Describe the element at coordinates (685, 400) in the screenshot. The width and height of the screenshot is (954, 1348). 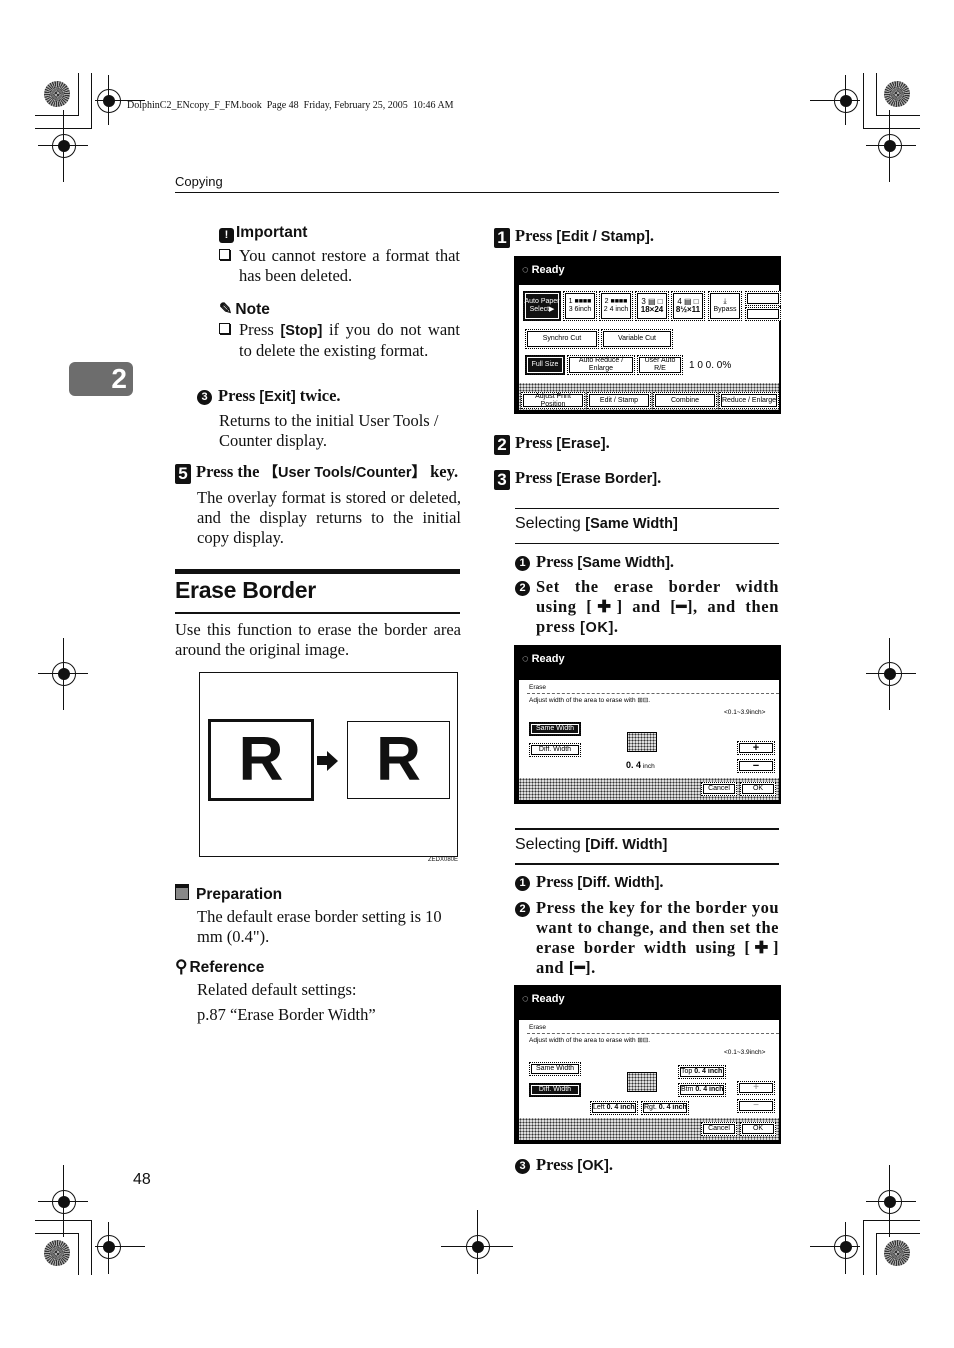
I see `tab-combine: Combine` at that location.